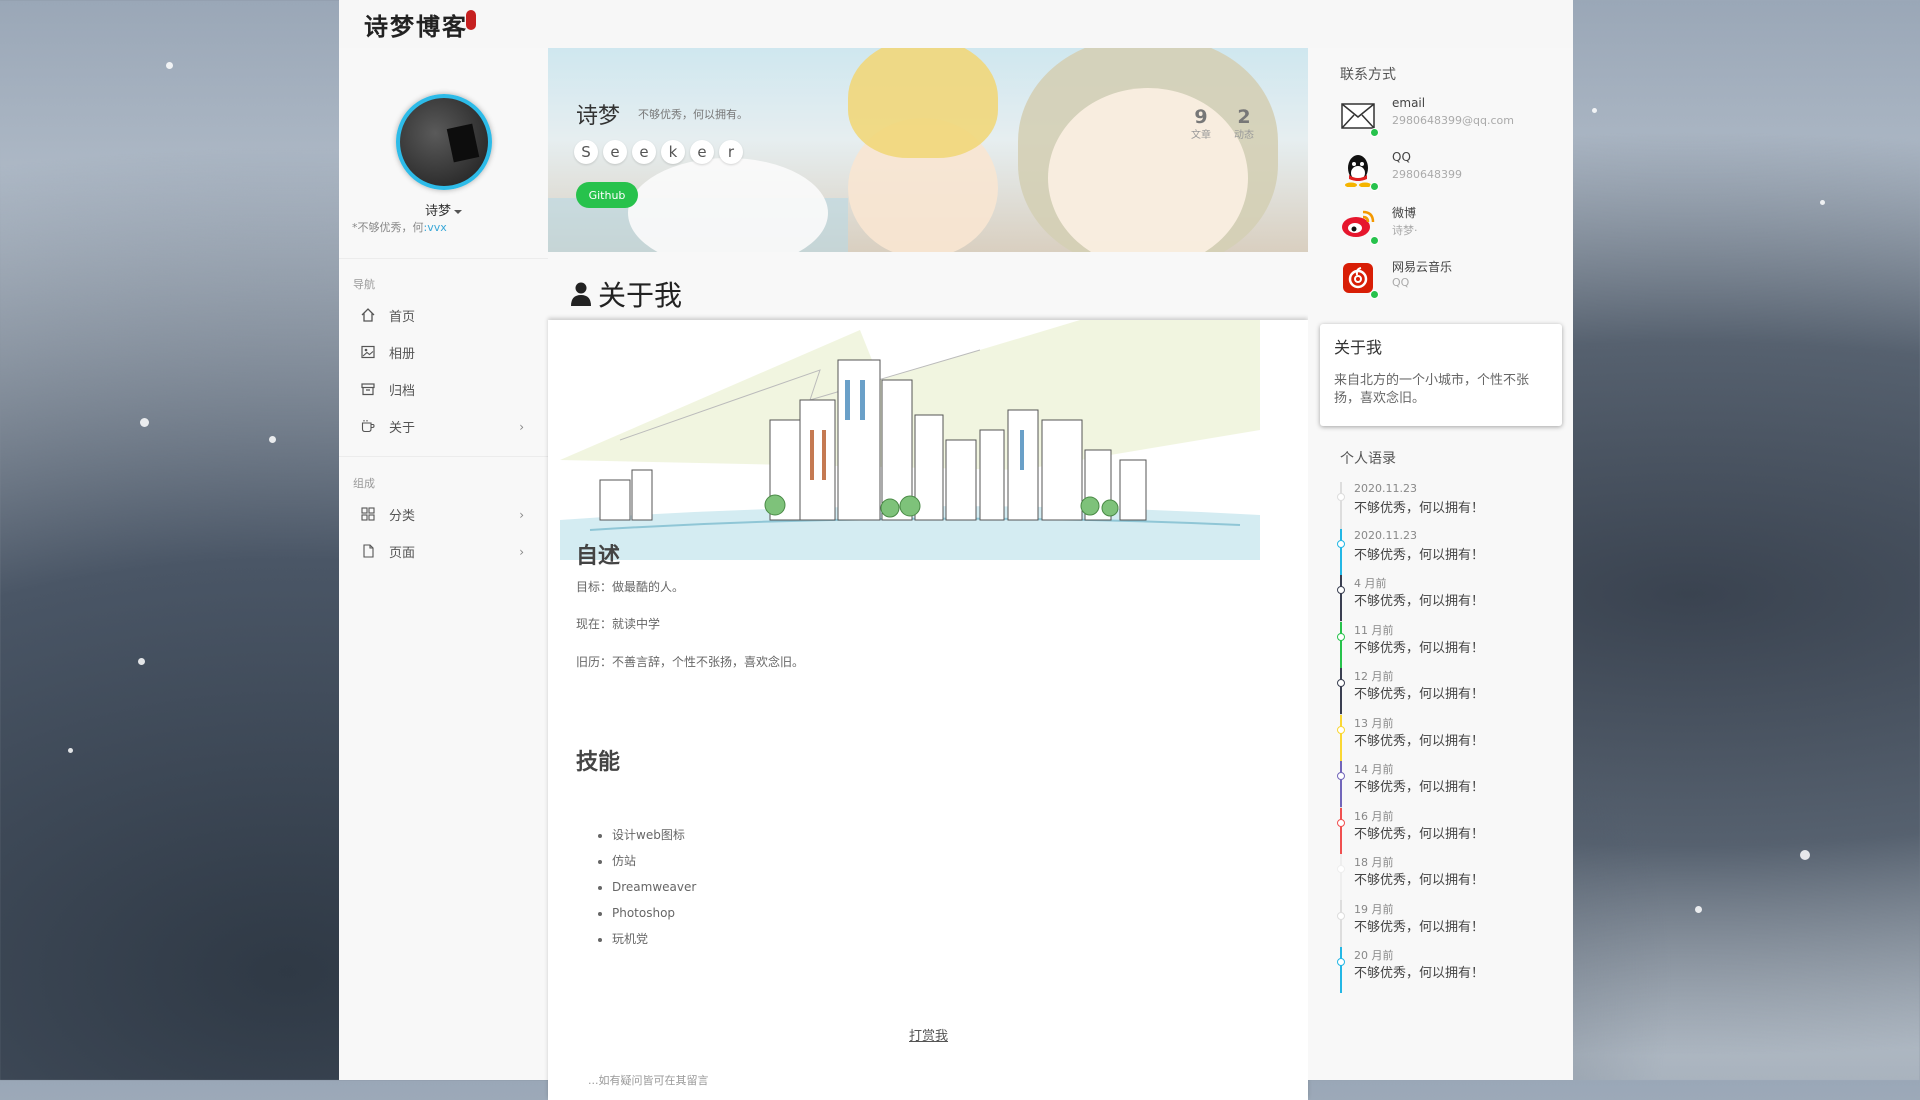 This screenshot has height=1100, width=1920. What do you see at coordinates (731, 152) in the screenshot?
I see `letter-badge: r` at bounding box center [731, 152].